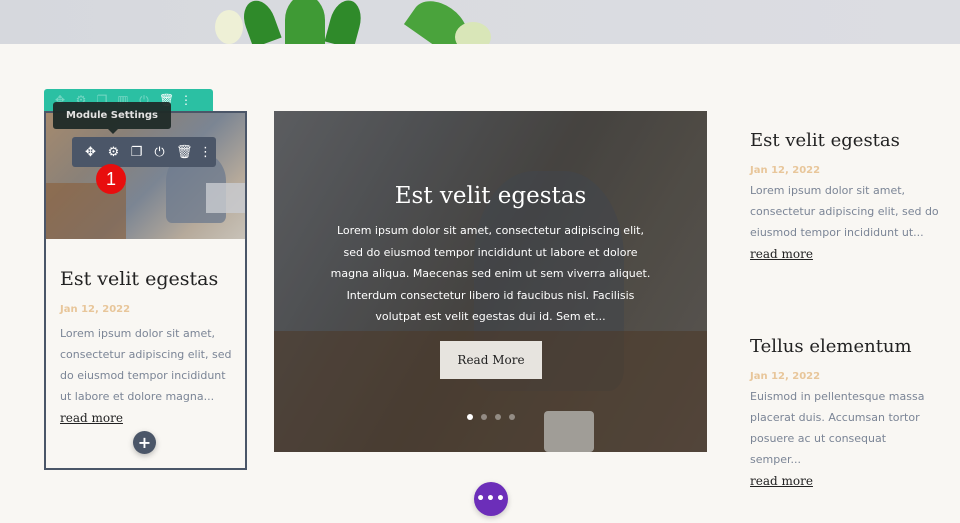 Image resolution: width=960 pixels, height=523 pixels. I want to click on add-module-button: +, so click(144, 442).